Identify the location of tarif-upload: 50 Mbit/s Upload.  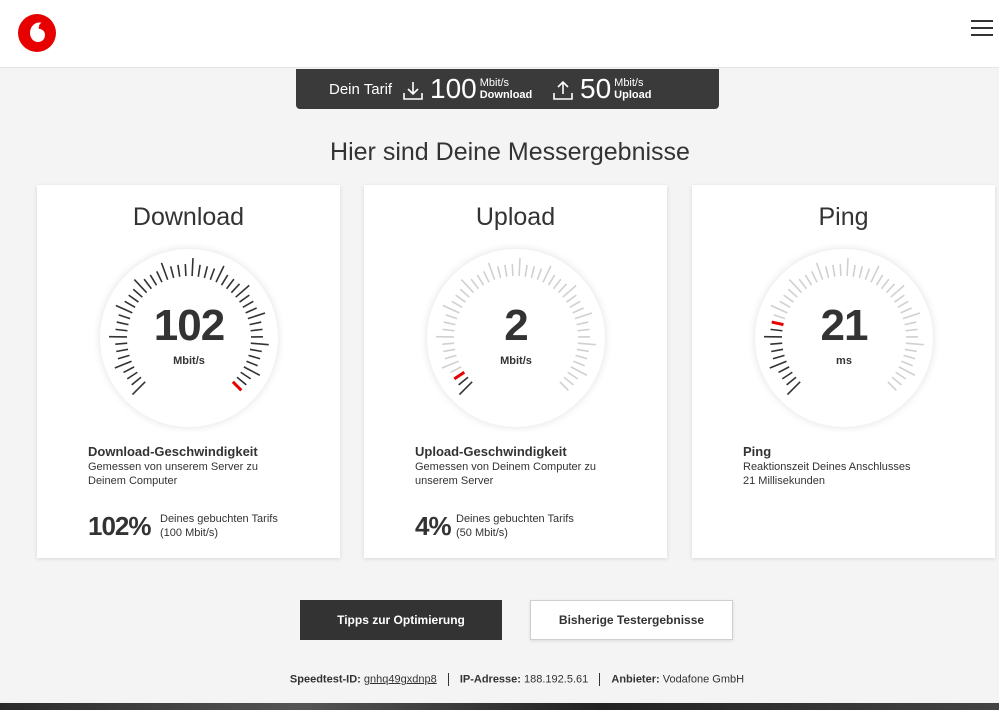
(601, 89).